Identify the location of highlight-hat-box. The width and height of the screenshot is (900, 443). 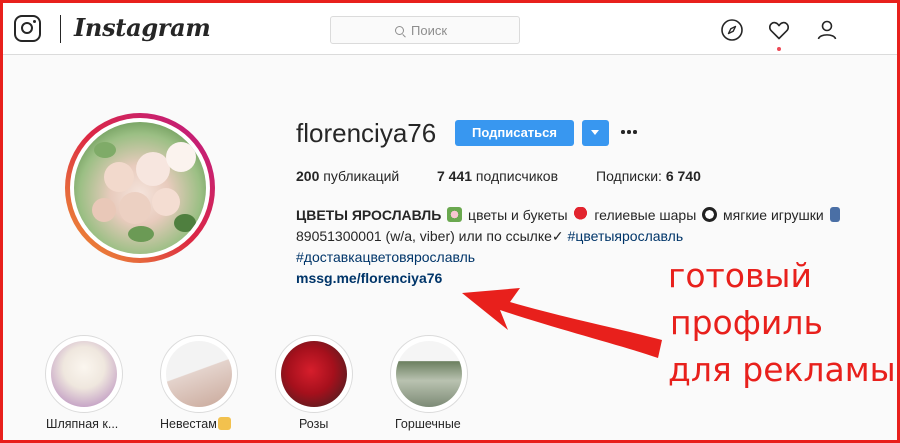
(84, 374).